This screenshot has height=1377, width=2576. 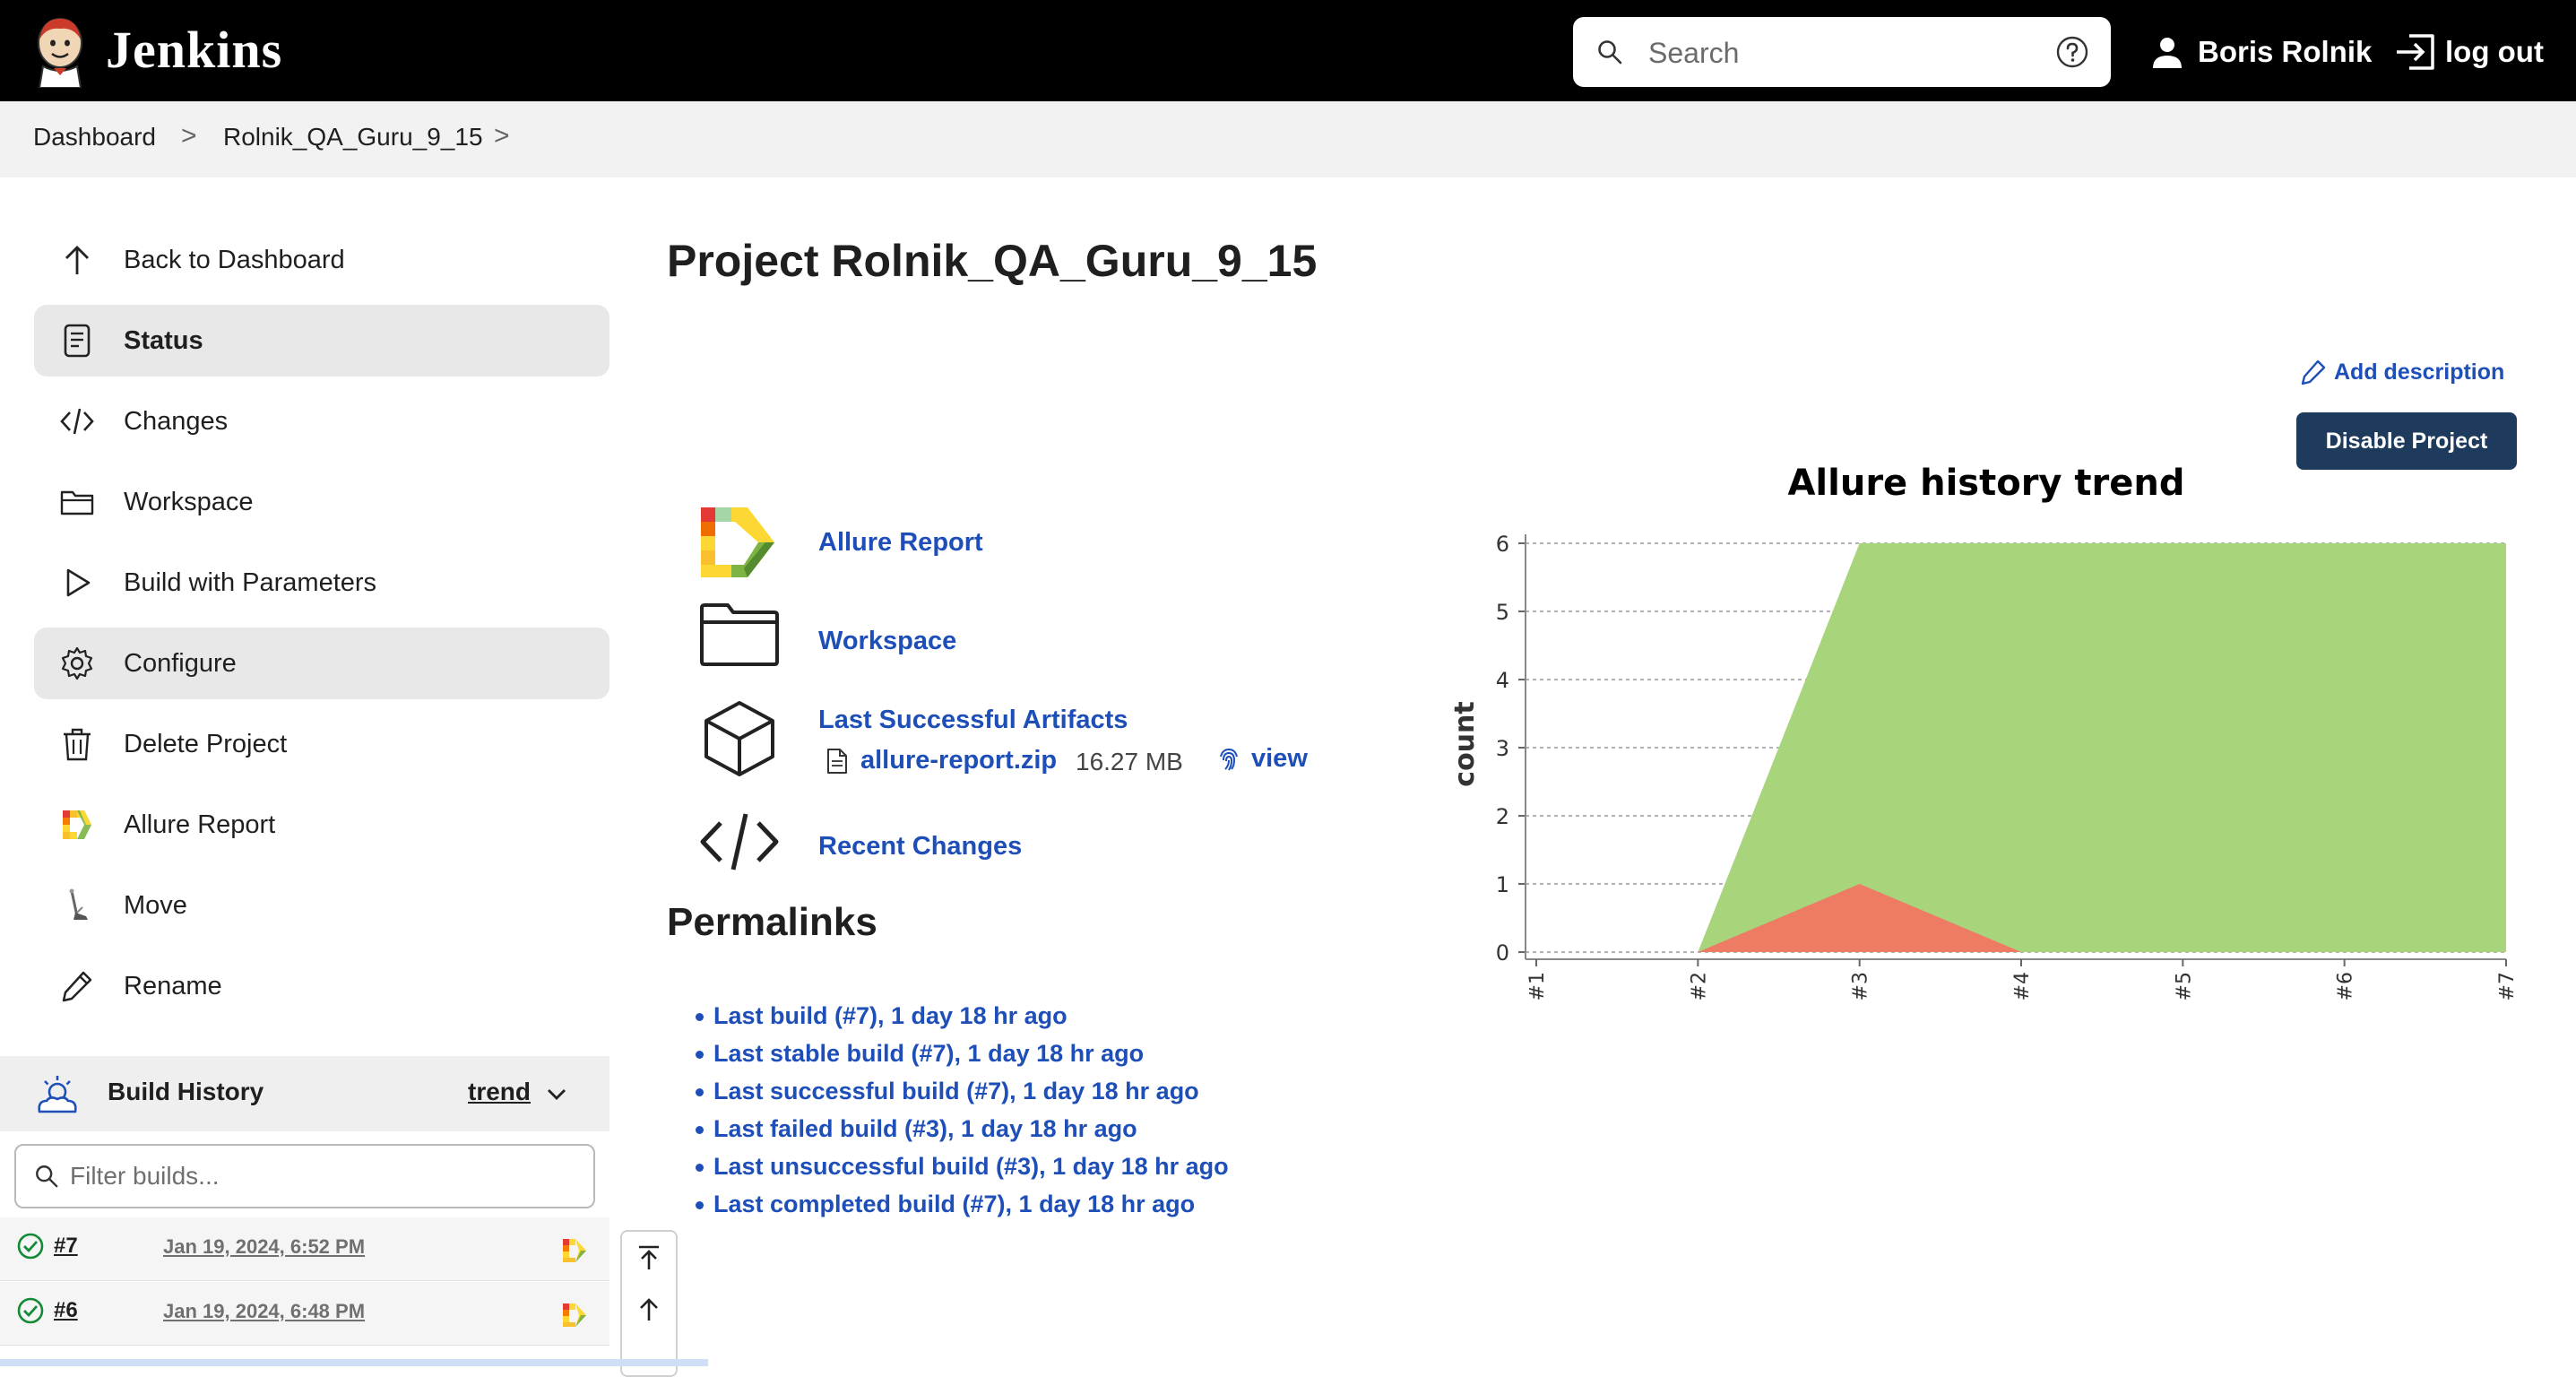 I want to click on chart-y-tick-label: 0, so click(x=1502, y=953).